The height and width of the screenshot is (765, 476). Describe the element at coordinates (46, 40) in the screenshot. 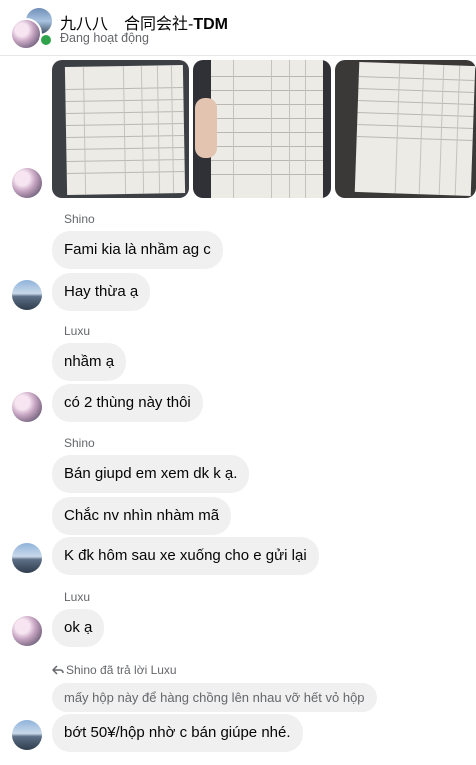

I see `online-status-dot` at that location.